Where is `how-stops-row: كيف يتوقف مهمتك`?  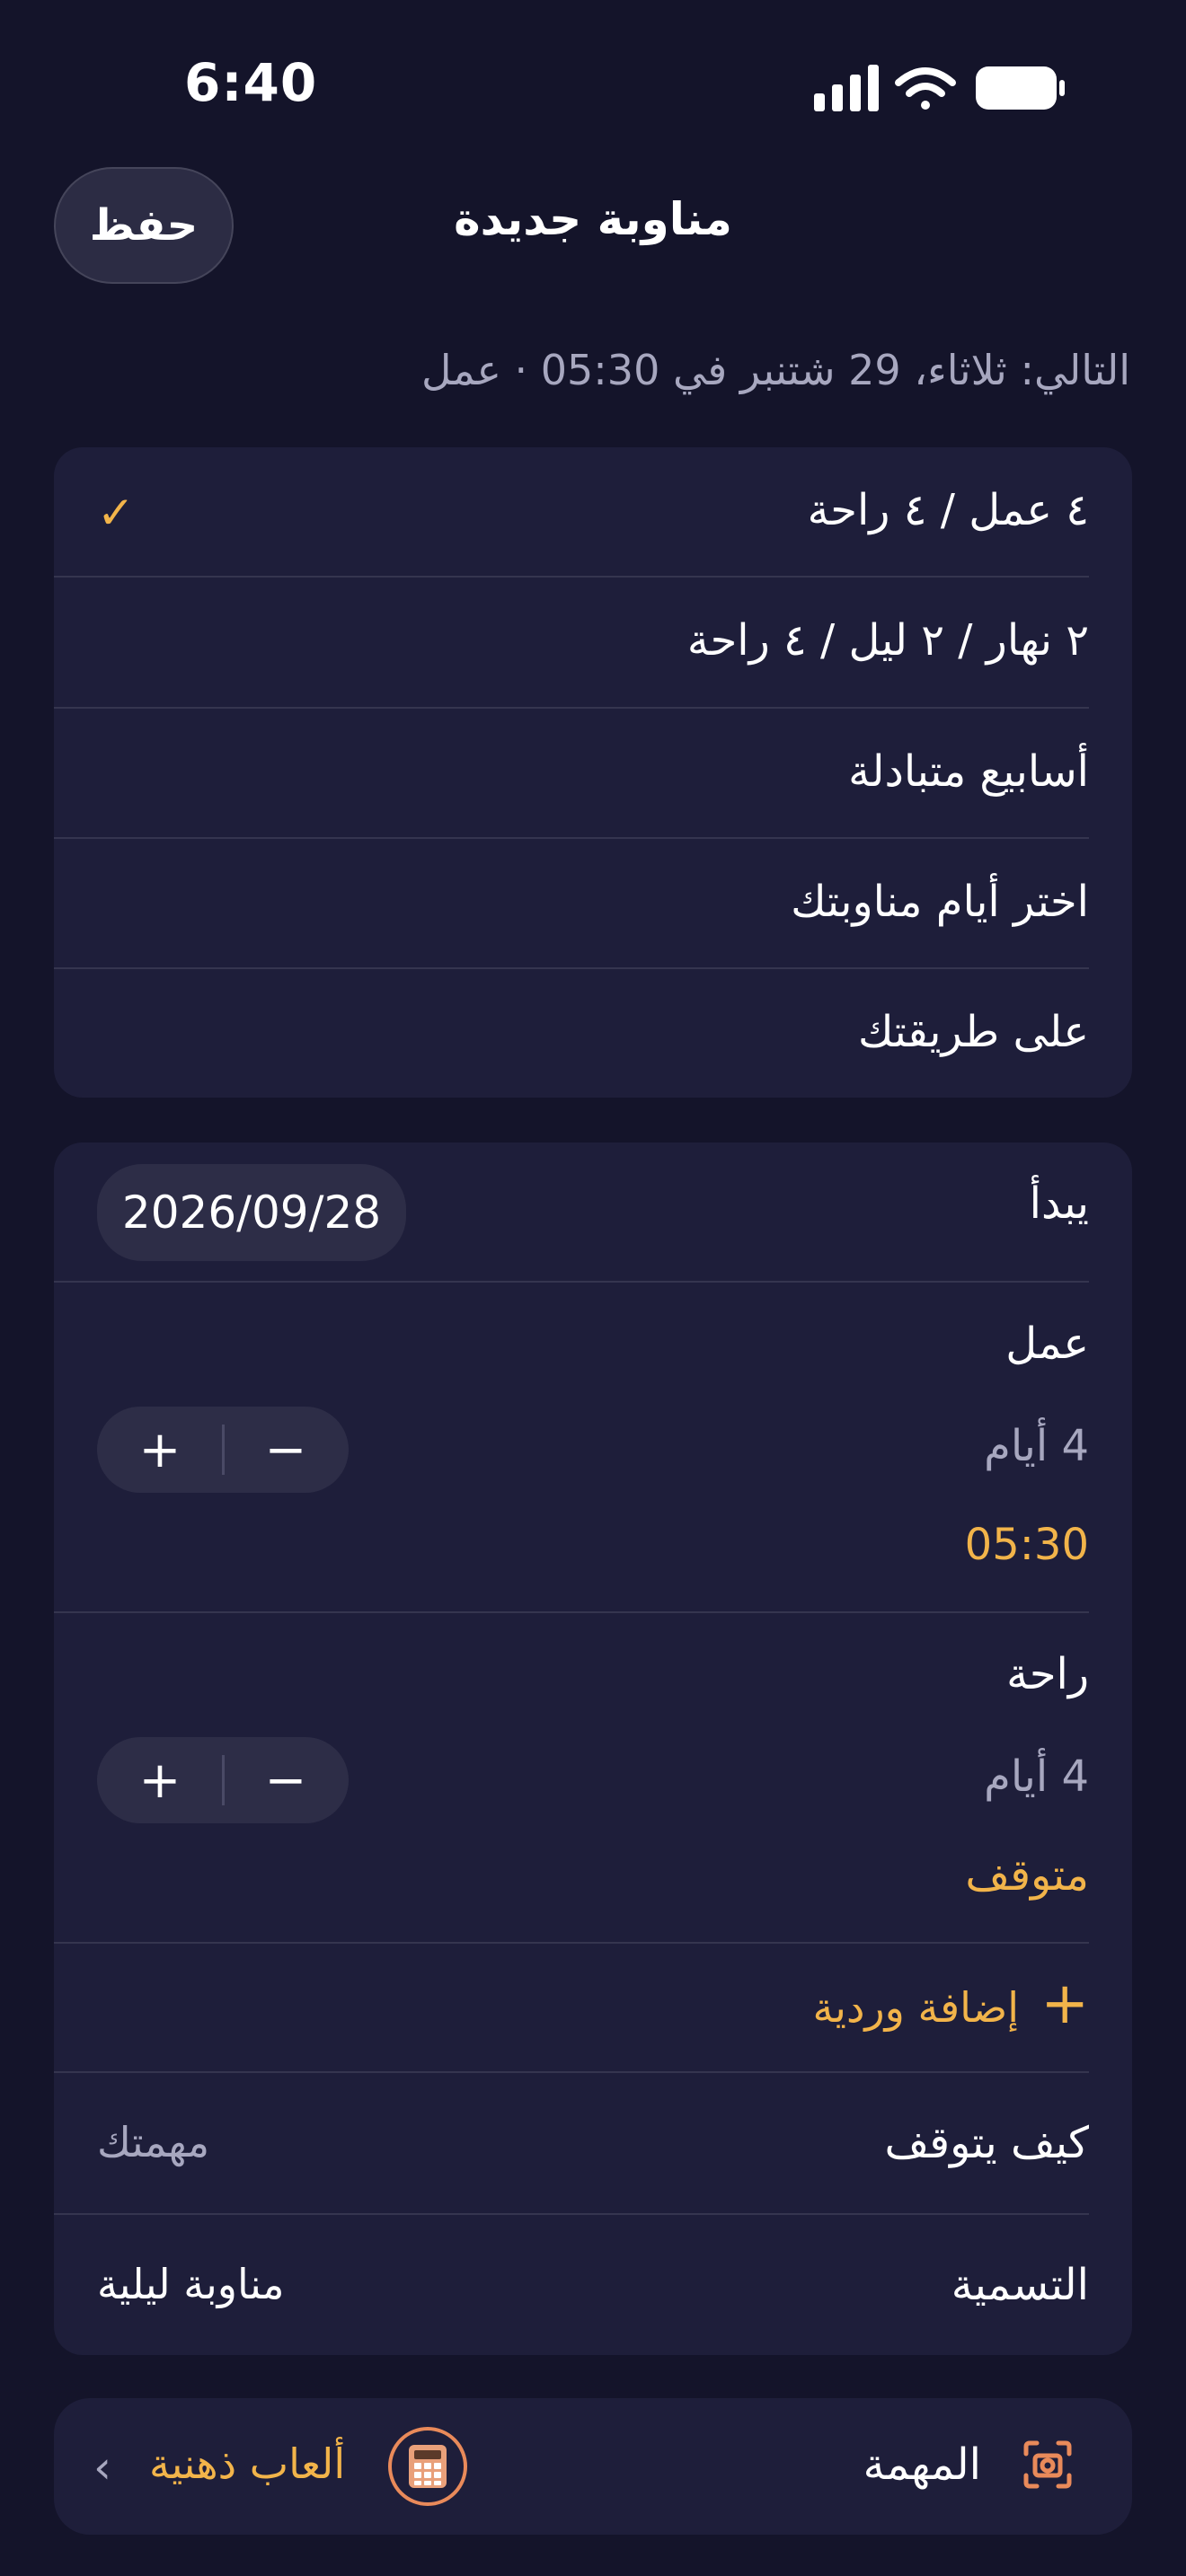 how-stops-row: كيف يتوقف مهمتك is located at coordinates (593, 2143).